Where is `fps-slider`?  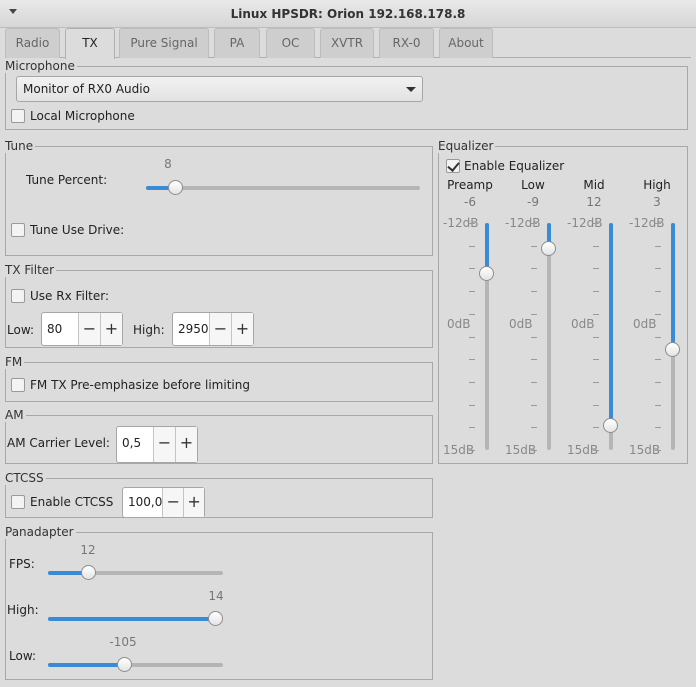
fps-slider is located at coordinates (135, 573).